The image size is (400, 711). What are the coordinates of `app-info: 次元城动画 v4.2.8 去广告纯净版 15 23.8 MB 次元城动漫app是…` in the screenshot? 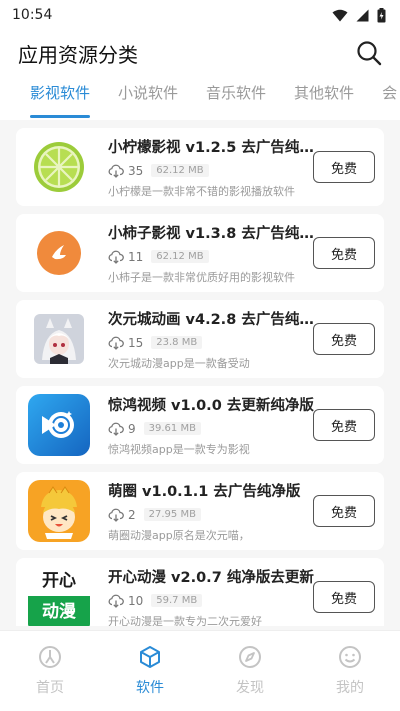 It's located at (214, 339).